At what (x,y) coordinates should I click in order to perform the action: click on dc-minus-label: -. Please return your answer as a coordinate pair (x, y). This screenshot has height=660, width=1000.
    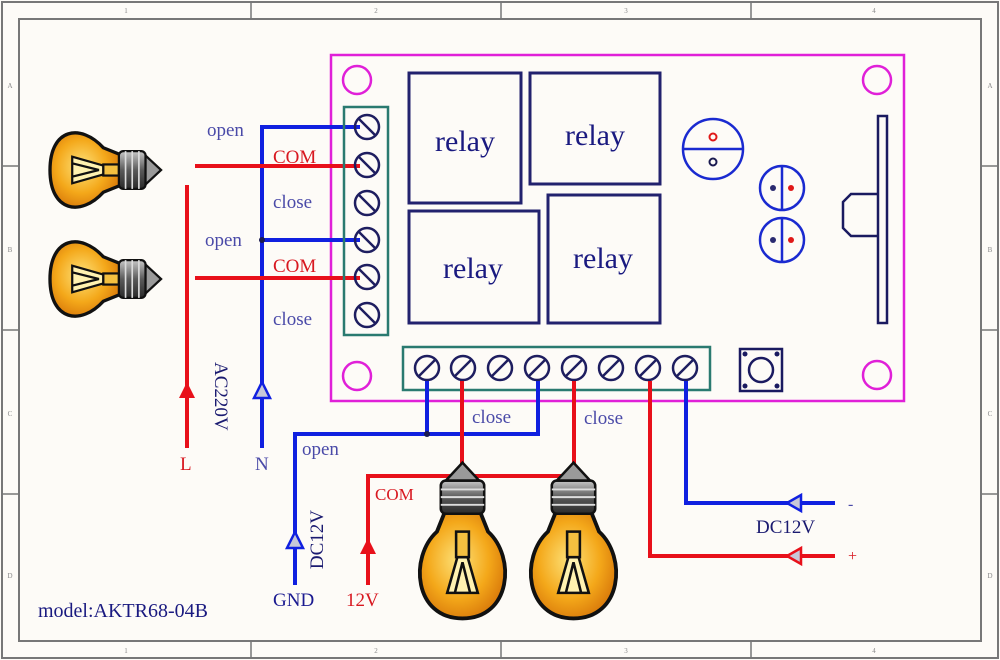
    Looking at the image, I should click on (850, 504).